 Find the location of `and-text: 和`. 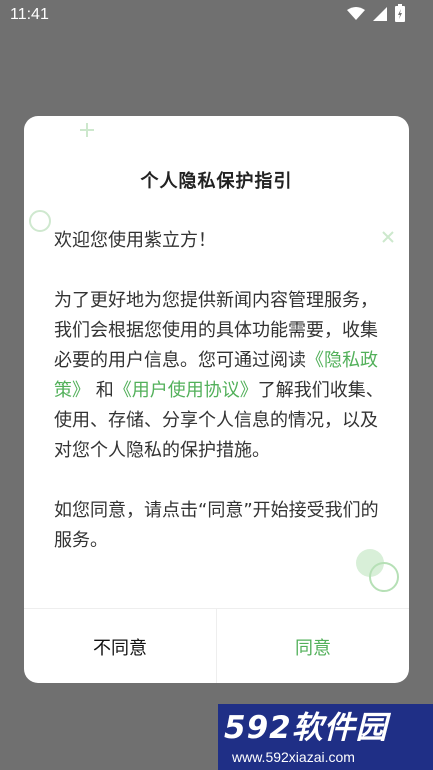

and-text: 和 is located at coordinates (104, 390).